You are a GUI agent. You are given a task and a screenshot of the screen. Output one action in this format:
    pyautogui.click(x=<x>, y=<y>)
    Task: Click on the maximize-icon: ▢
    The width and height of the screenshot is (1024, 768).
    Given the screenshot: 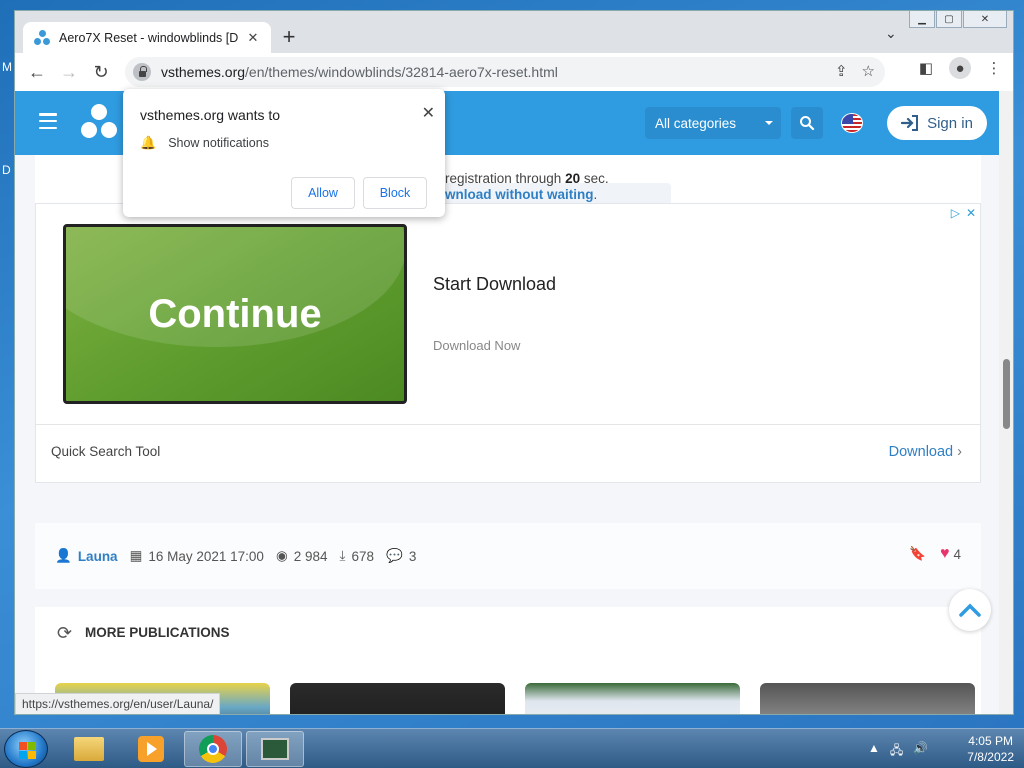 What is the action you would take?
    pyautogui.click(x=949, y=19)
    